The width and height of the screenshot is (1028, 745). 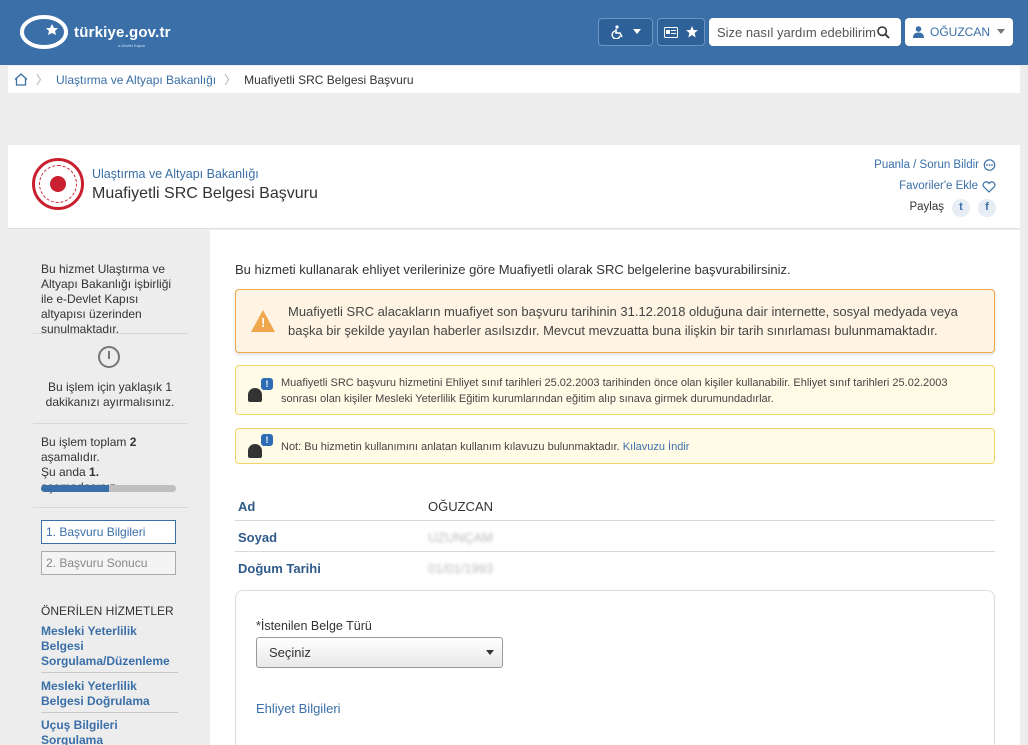 What do you see at coordinates (615, 505) in the screenshot?
I see `field-row-ad: Ad OĞUZCAN` at bounding box center [615, 505].